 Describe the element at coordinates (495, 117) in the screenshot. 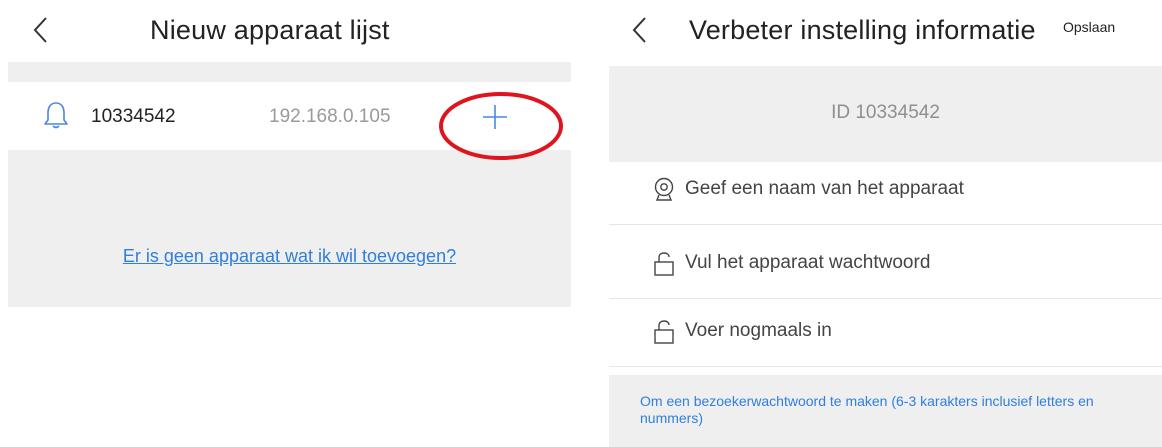

I see `add-device-button` at that location.